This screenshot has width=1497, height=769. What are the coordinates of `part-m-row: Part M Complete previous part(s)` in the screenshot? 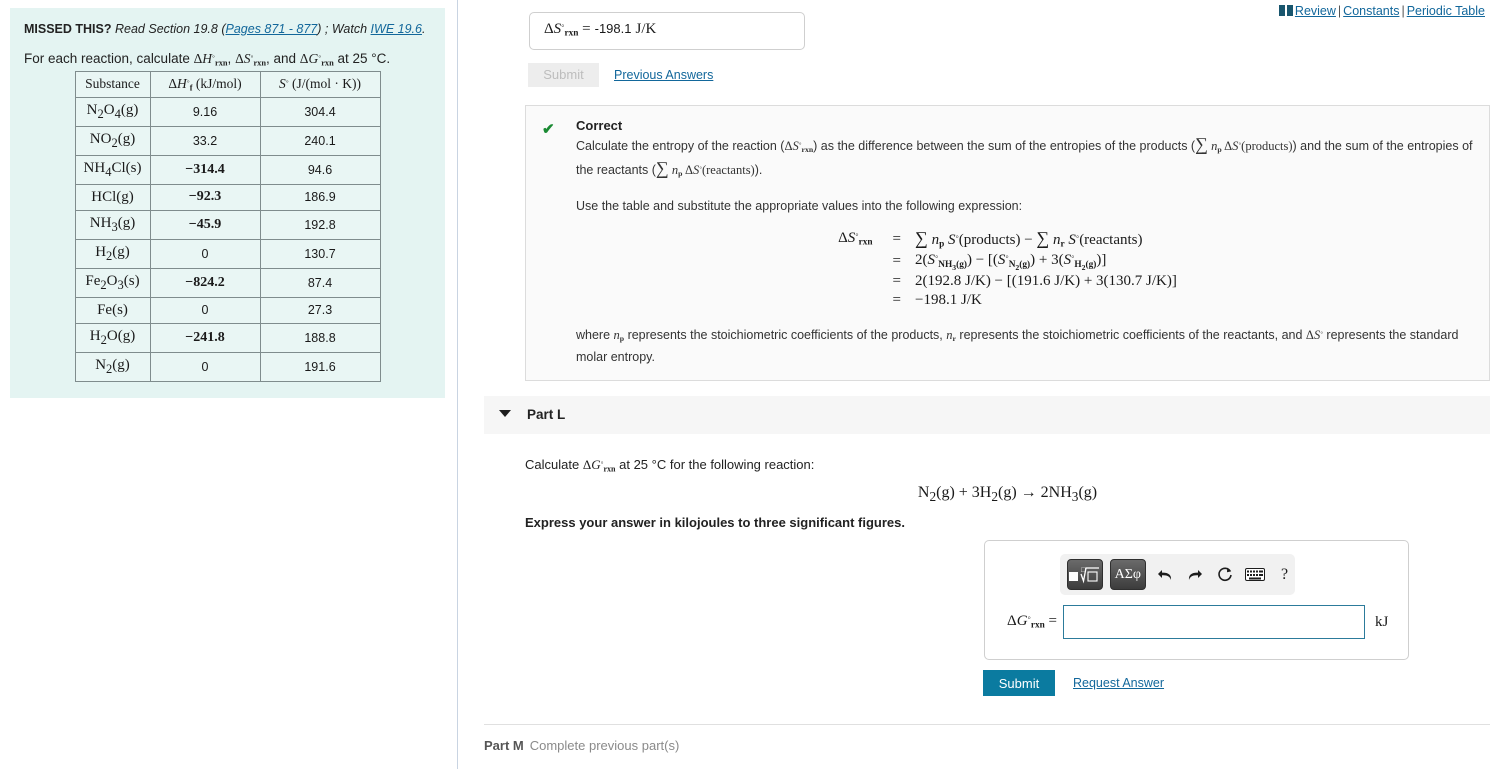 It's located at (581, 745).